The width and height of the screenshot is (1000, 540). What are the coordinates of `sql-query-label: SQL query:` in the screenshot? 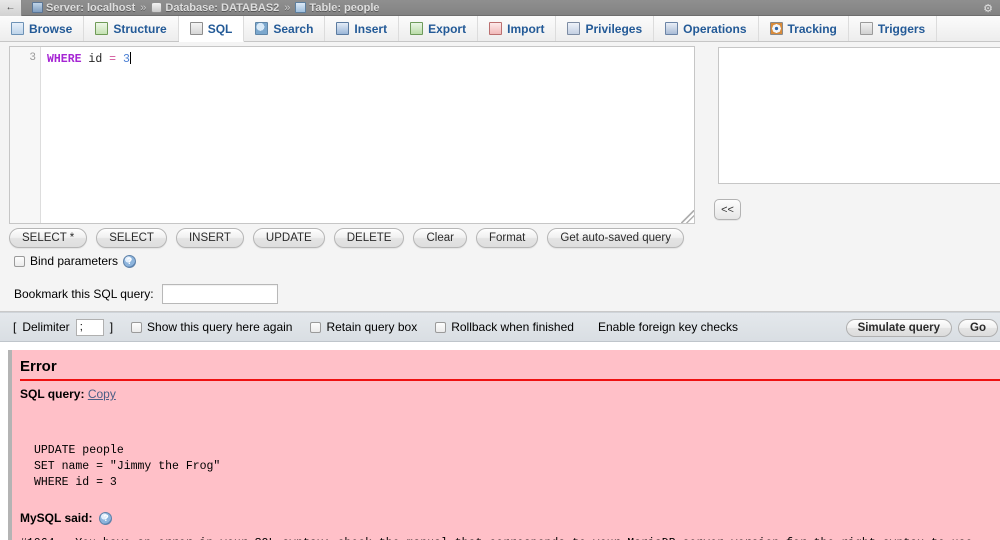 It's located at (52, 394).